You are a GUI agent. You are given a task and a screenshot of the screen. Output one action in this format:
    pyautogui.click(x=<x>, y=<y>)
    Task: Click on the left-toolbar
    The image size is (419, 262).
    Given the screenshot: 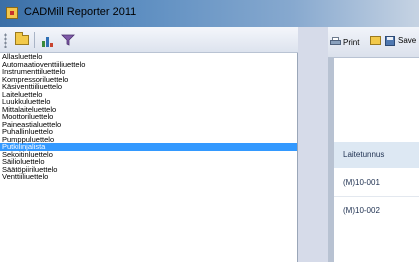 What is the action you would take?
    pyautogui.click(x=149, y=40)
    